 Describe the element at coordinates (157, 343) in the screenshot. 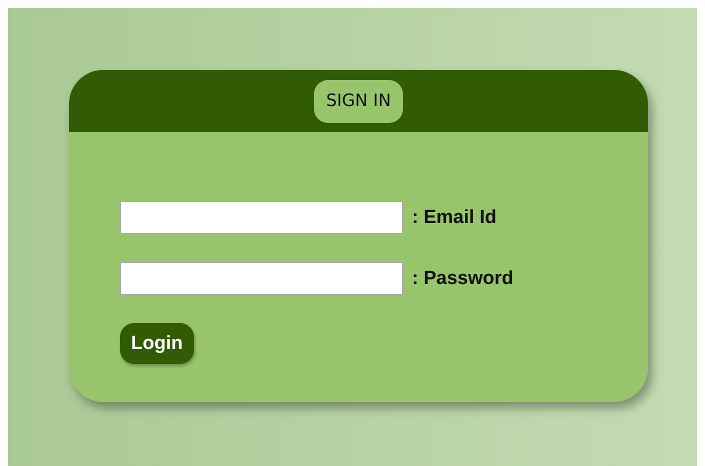

I see `login-button: Login` at that location.